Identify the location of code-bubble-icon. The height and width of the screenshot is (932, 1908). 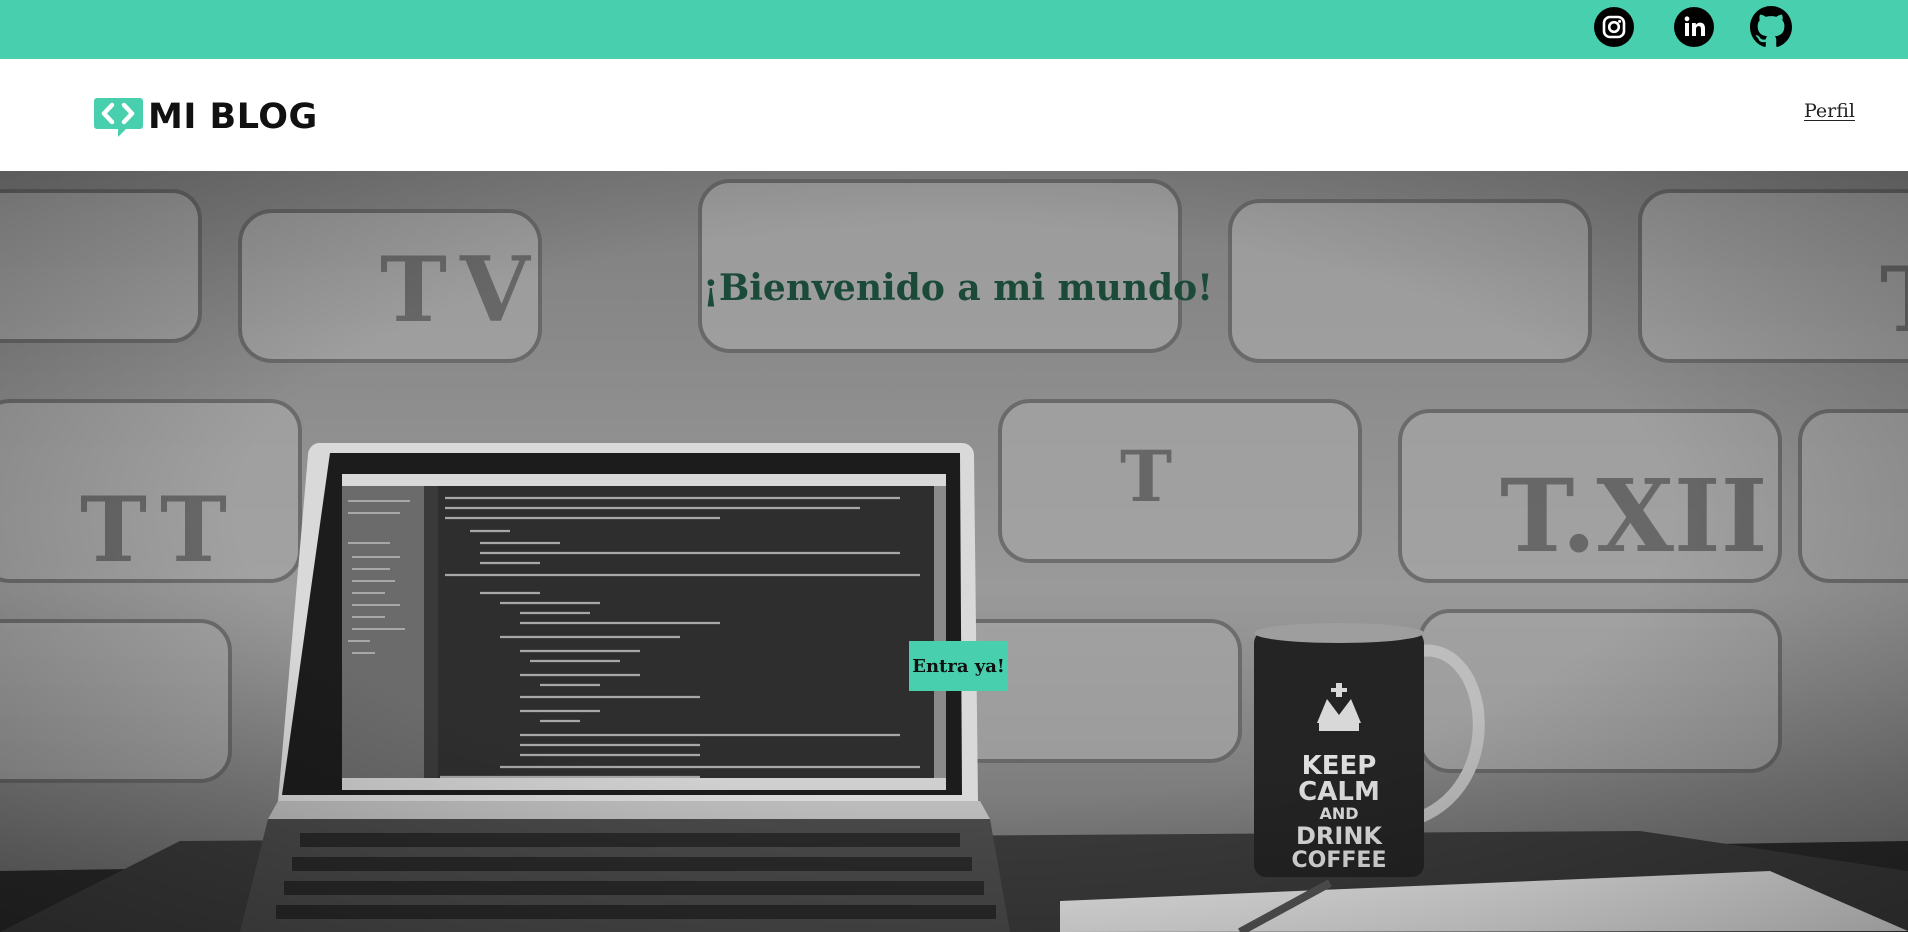
(118, 117).